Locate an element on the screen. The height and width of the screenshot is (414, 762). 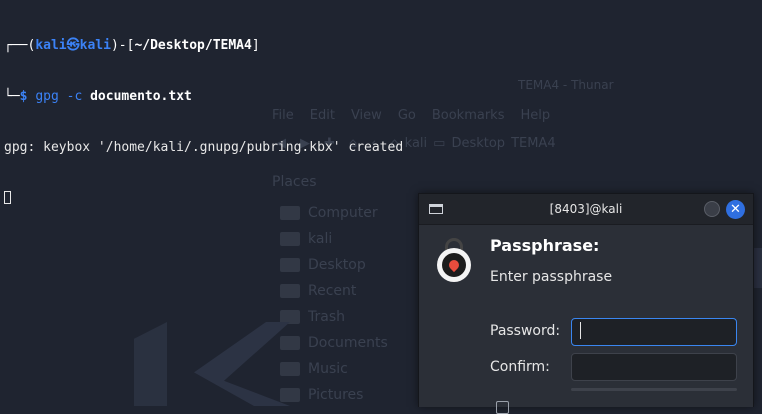
file-manager-title: TEMA4 - Thunar is located at coordinates (566, 85).